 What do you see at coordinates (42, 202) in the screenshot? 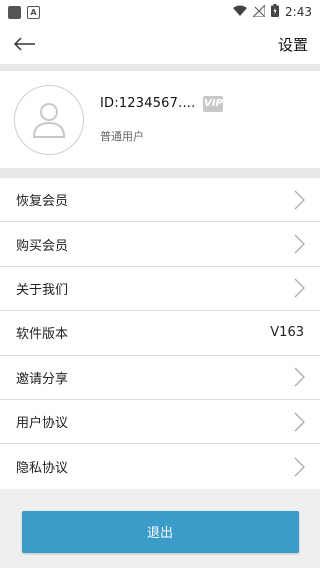
I see `menu-item-label: 恢复会员` at bounding box center [42, 202].